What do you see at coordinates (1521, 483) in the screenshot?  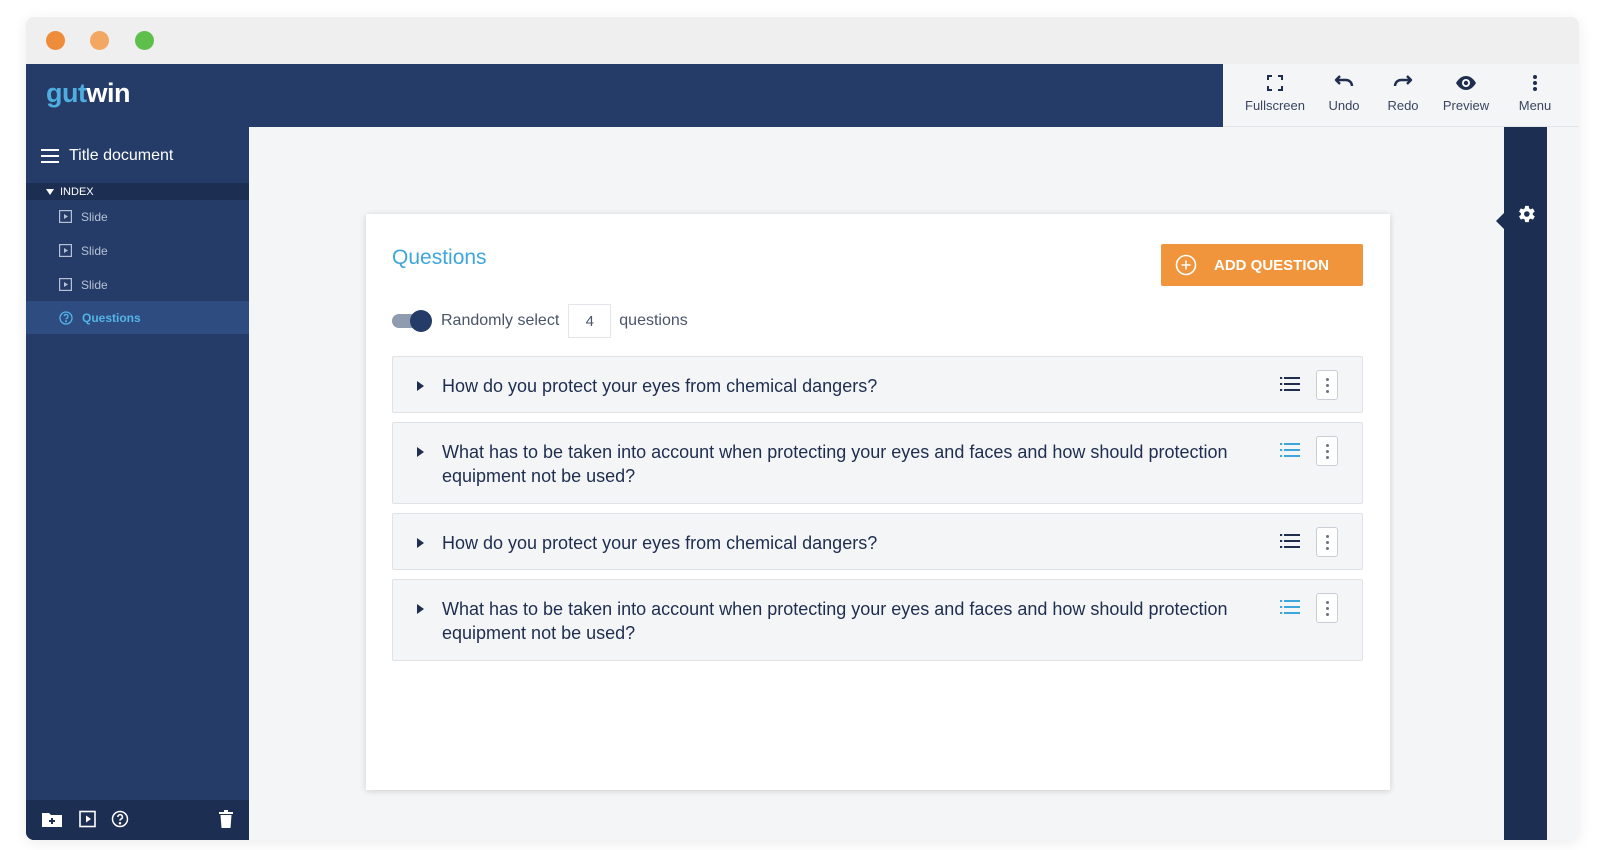 I see `settings-panel-rail` at bounding box center [1521, 483].